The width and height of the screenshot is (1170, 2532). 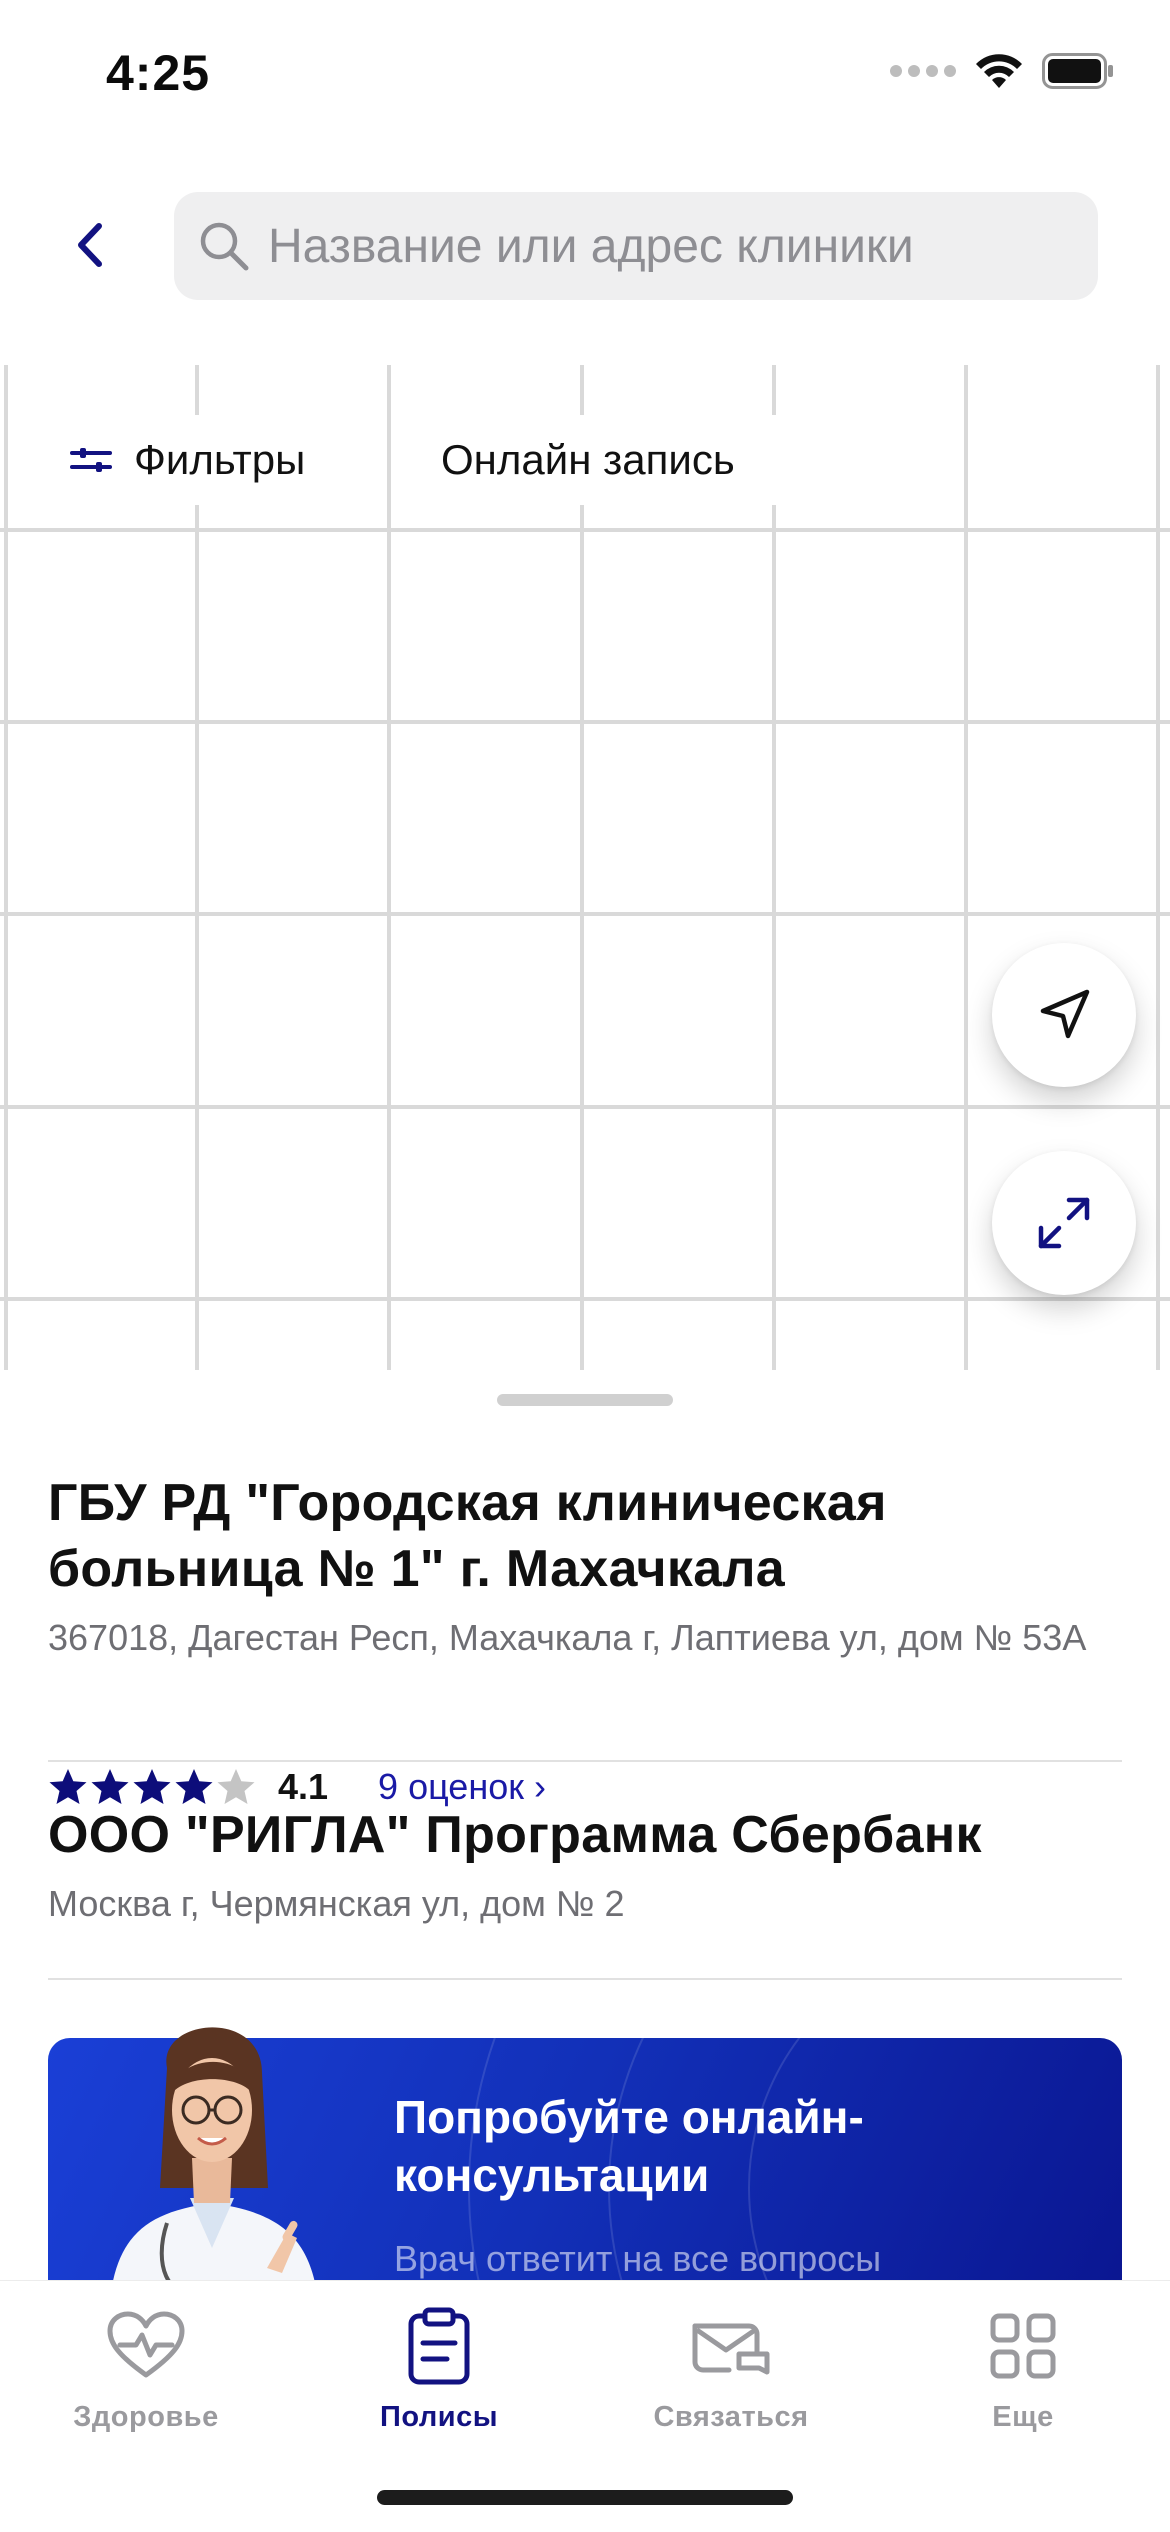 What do you see at coordinates (923, 71) in the screenshot?
I see `cellular-signal-icon` at bounding box center [923, 71].